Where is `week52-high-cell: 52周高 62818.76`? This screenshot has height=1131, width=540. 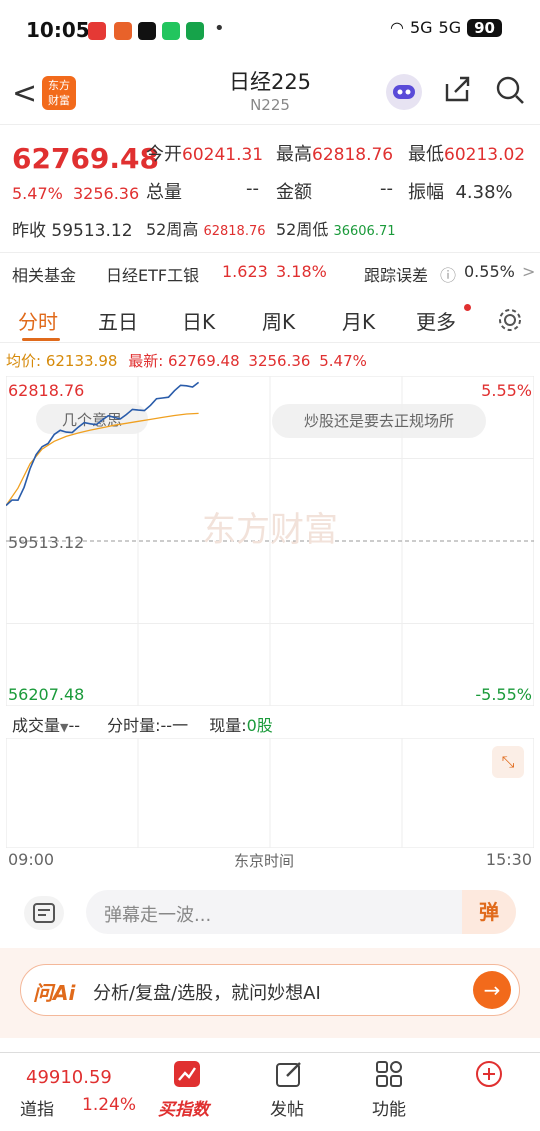 week52-high-cell: 52周高 62818.76 is located at coordinates (206, 228).